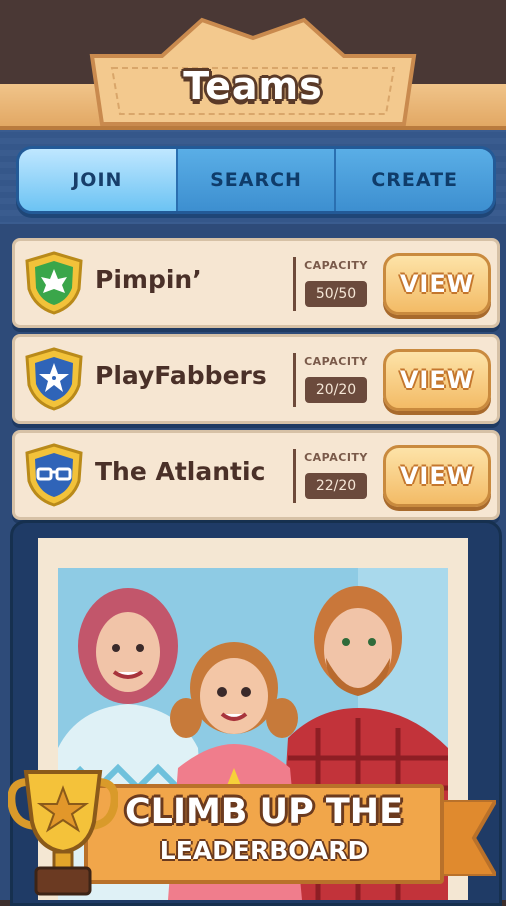 This screenshot has width=506, height=906. I want to click on page-title: Teams, so click(253, 86).